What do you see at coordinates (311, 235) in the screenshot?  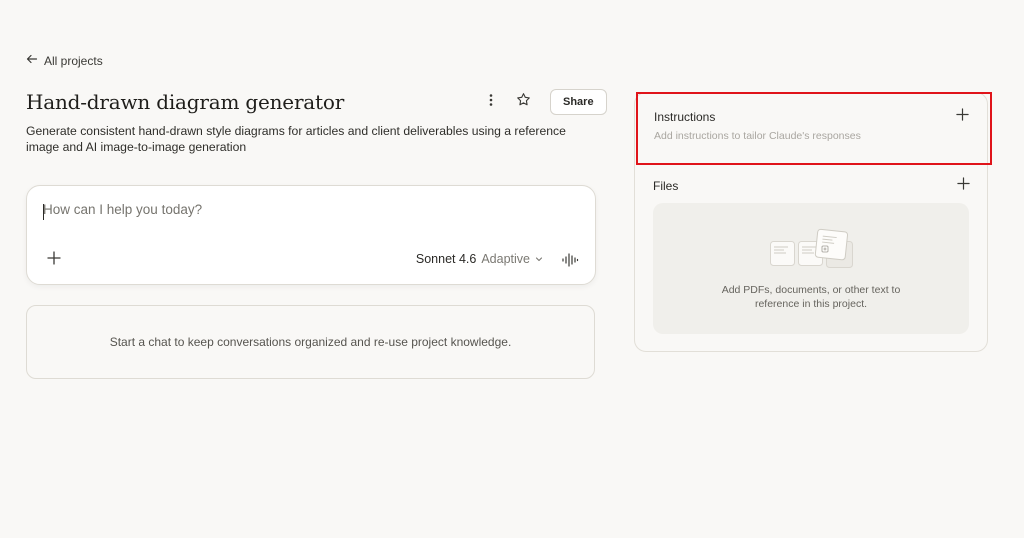 I see `chat-composer: Sonnet 4.6 Adaptive` at bounding box center [311, 235].